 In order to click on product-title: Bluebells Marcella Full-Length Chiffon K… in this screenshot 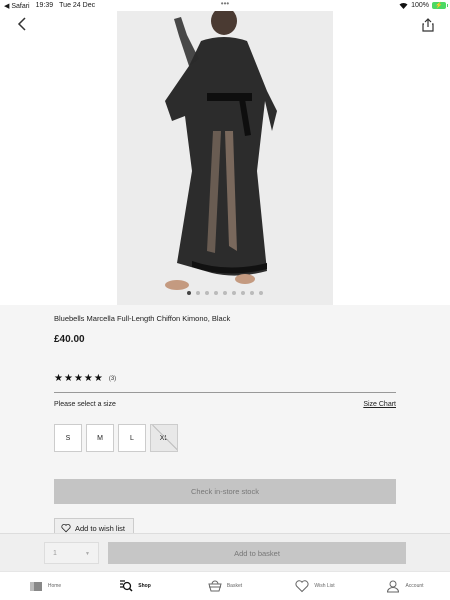, I will do `click(142, 318)`.